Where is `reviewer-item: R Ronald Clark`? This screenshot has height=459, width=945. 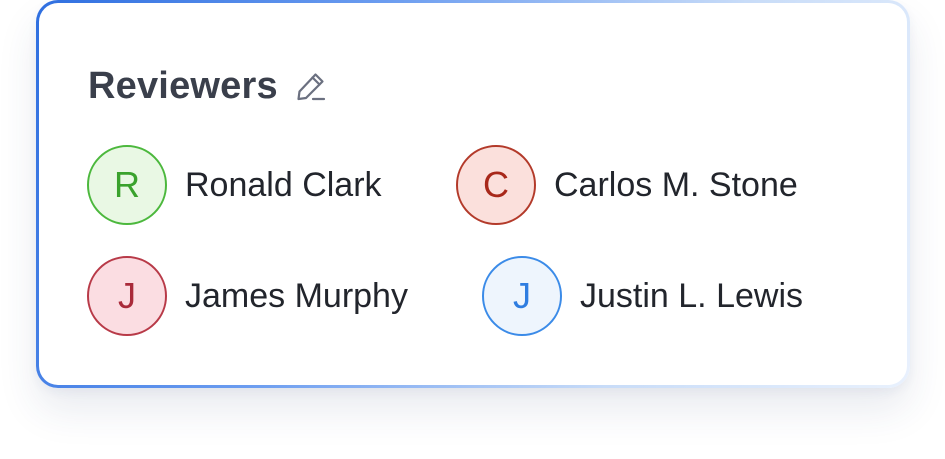 reviewer-item: R Ronald Clark is located at coordinates (234, 185).